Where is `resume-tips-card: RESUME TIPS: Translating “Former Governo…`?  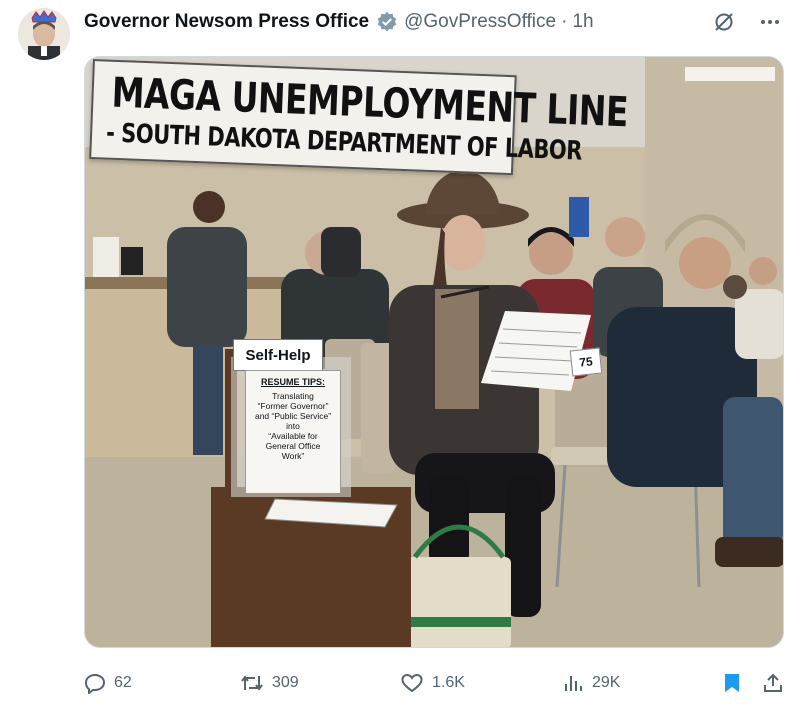 resume-tips-card: RESUME TIPS: Translating “Former Governo… is located at coordinates (293, 432).